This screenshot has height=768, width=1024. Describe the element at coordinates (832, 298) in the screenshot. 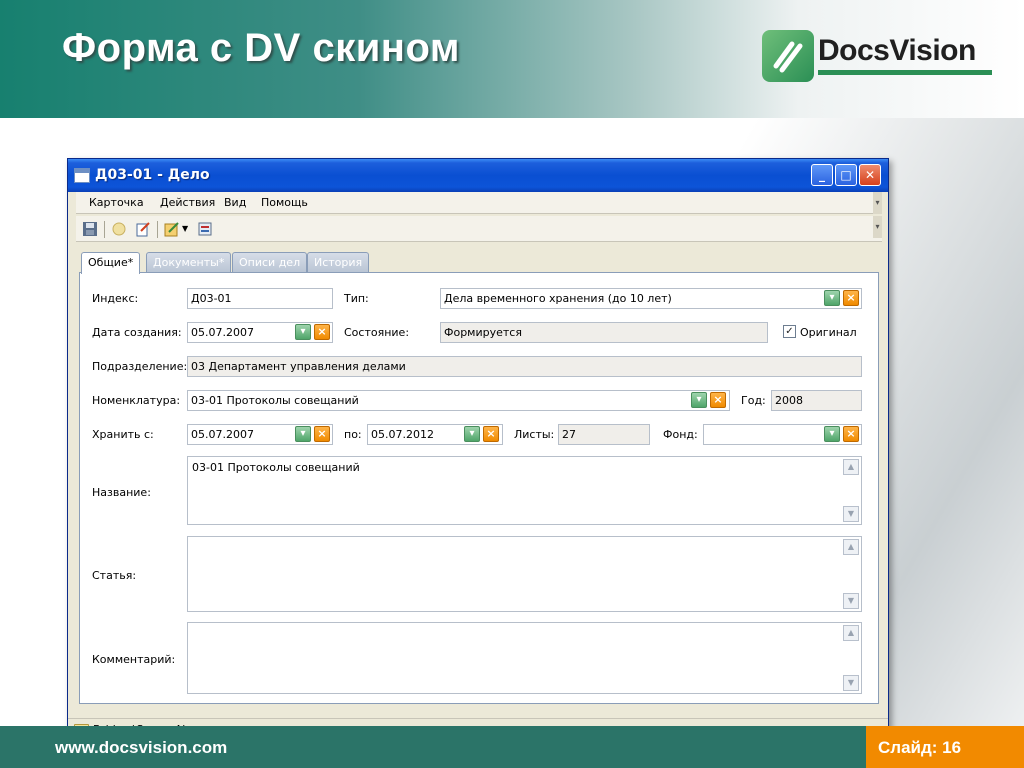

I see `type-dropdown-icon: ▾` at that location.